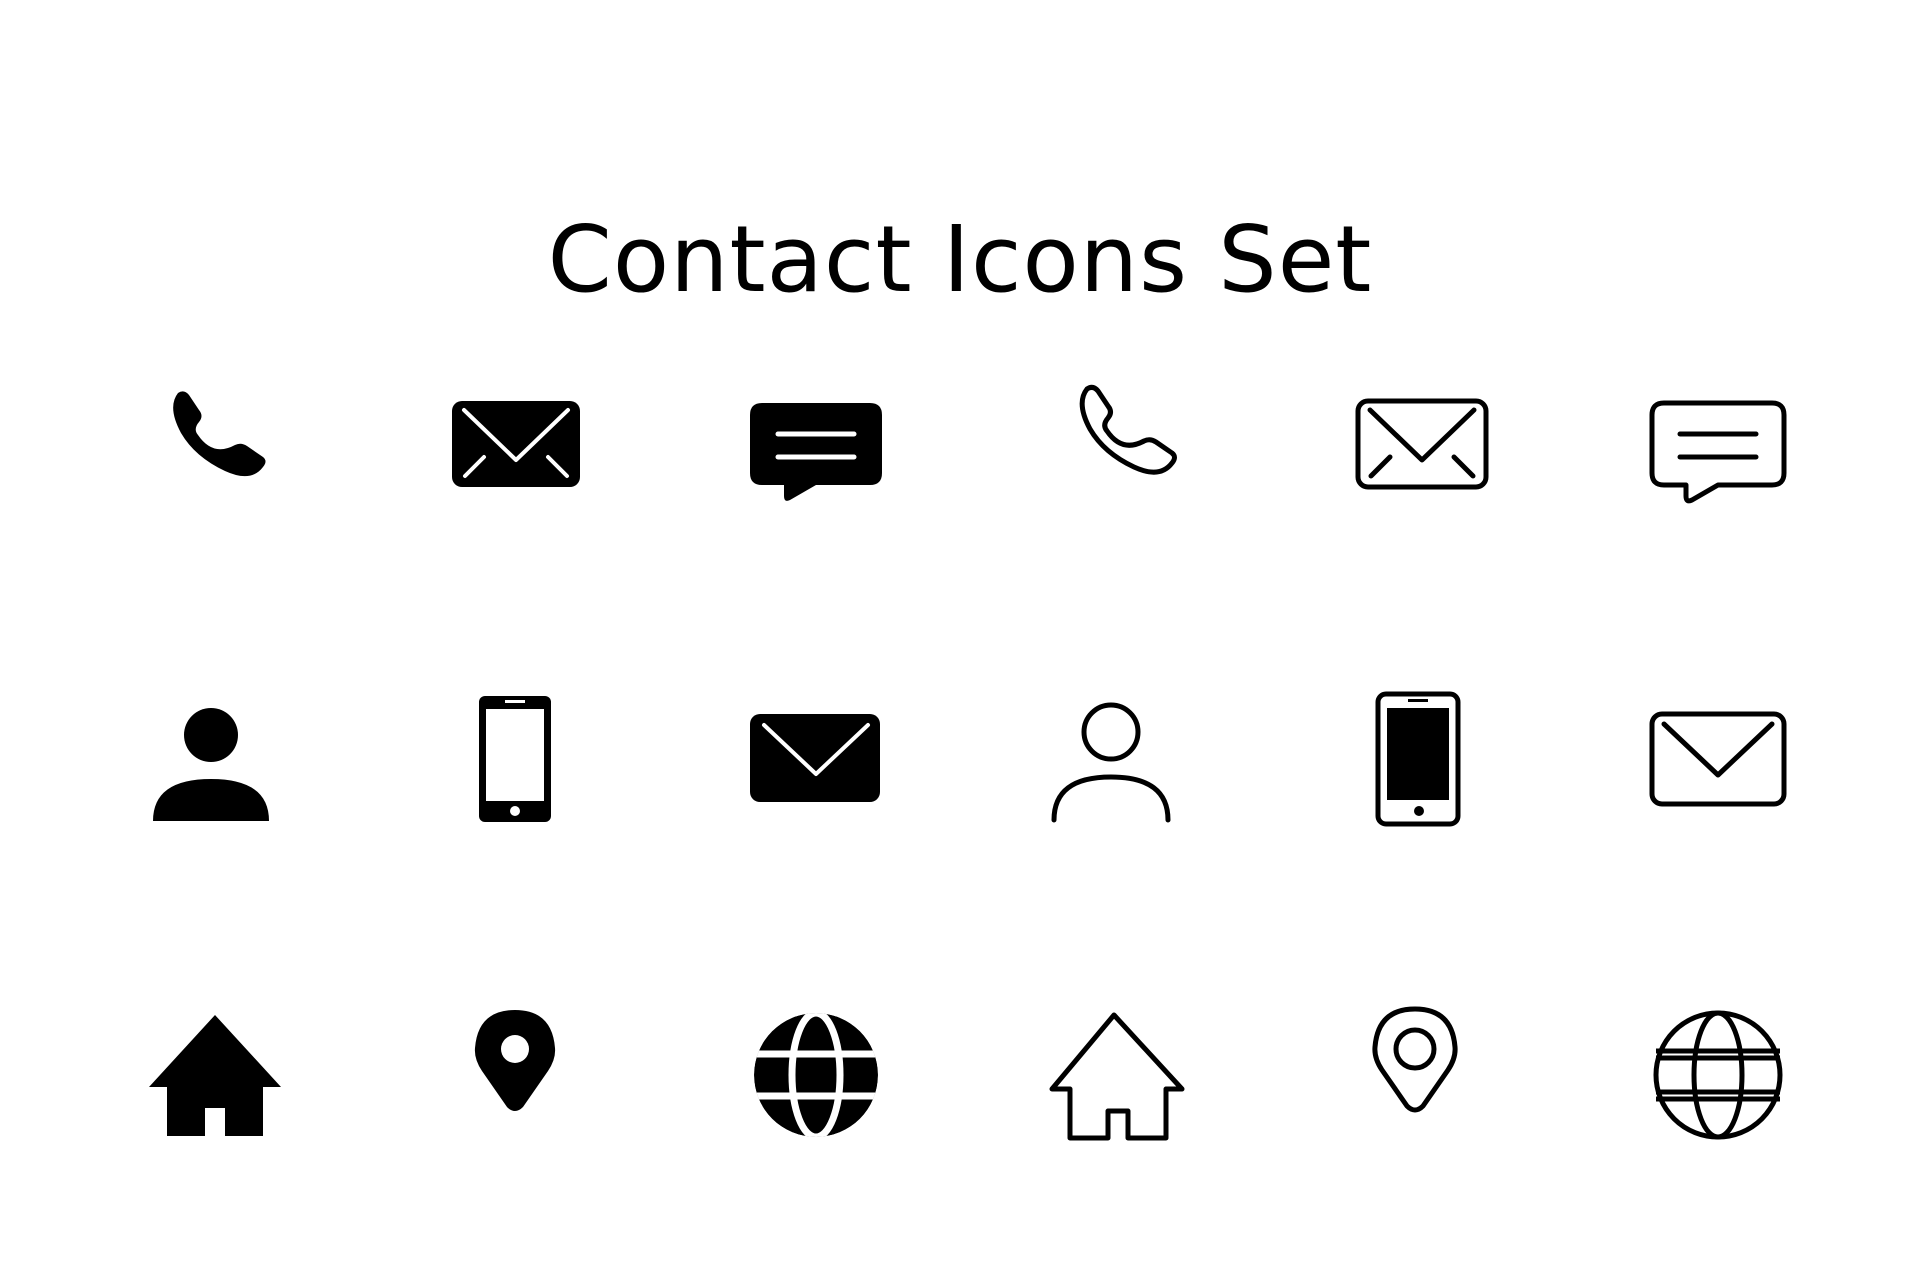 The height and width of the screenshot is (1280, 1920). What do you see at coordinates (960, 259) in the screenshot?
I see `page-title: Contact Icons Set` at bounding box center [960, 259].